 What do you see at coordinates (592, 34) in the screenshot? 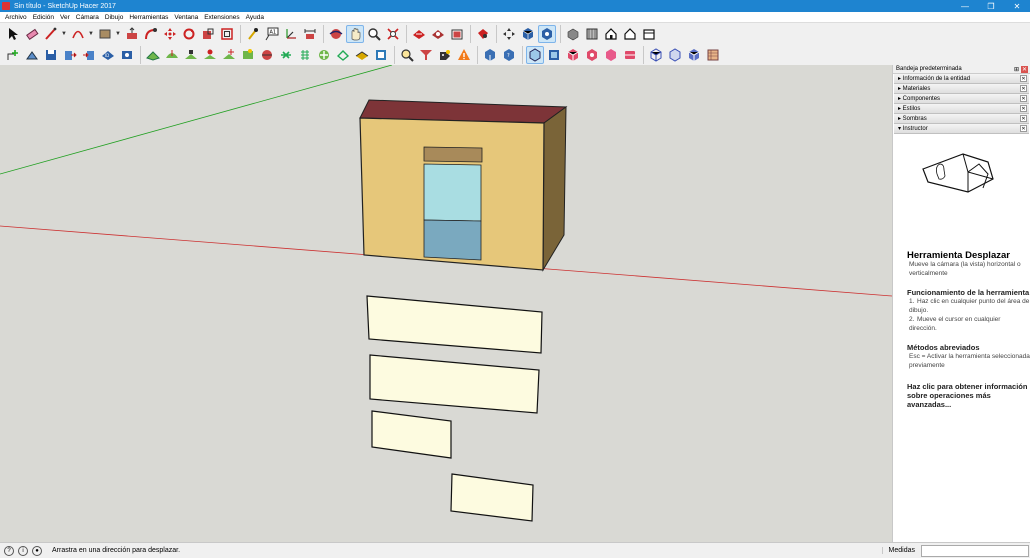
I see `top-view-icon` at bounding box center [592, 34].